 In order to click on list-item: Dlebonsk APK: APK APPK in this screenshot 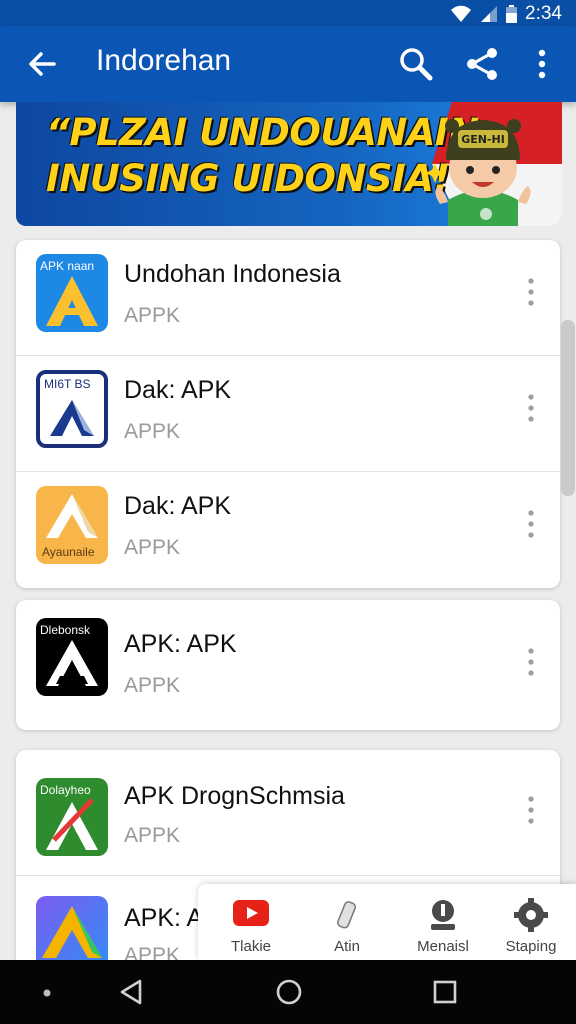, I will do `click(288, 665)`.